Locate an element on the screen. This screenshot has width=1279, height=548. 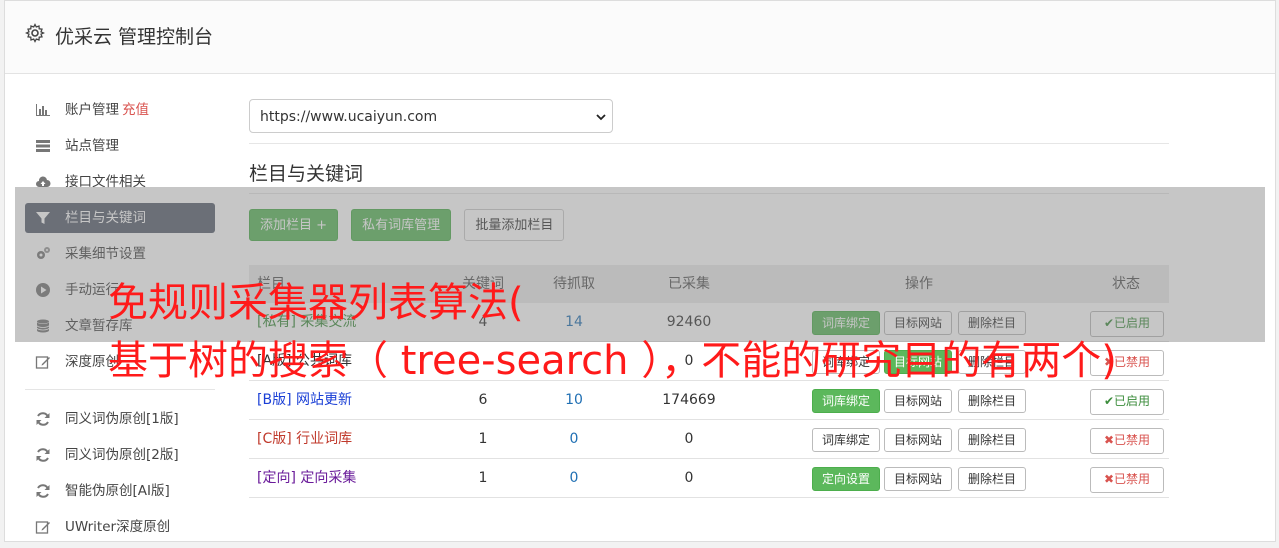
page-title: 优采云 管理控制台 is located at coordinates (134, 37).